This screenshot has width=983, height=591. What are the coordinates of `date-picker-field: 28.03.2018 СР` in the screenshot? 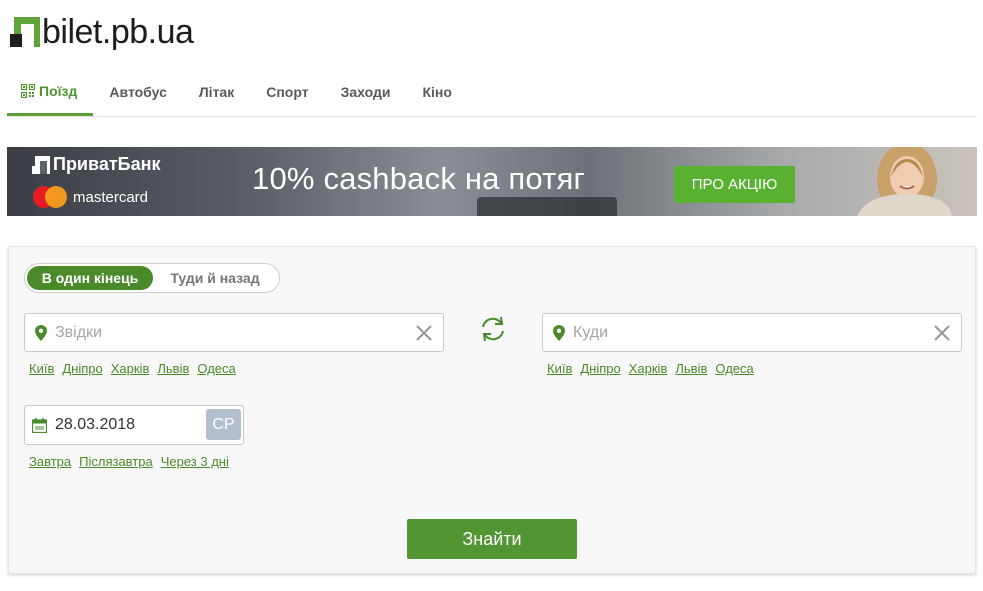 It's located at (134, 425).